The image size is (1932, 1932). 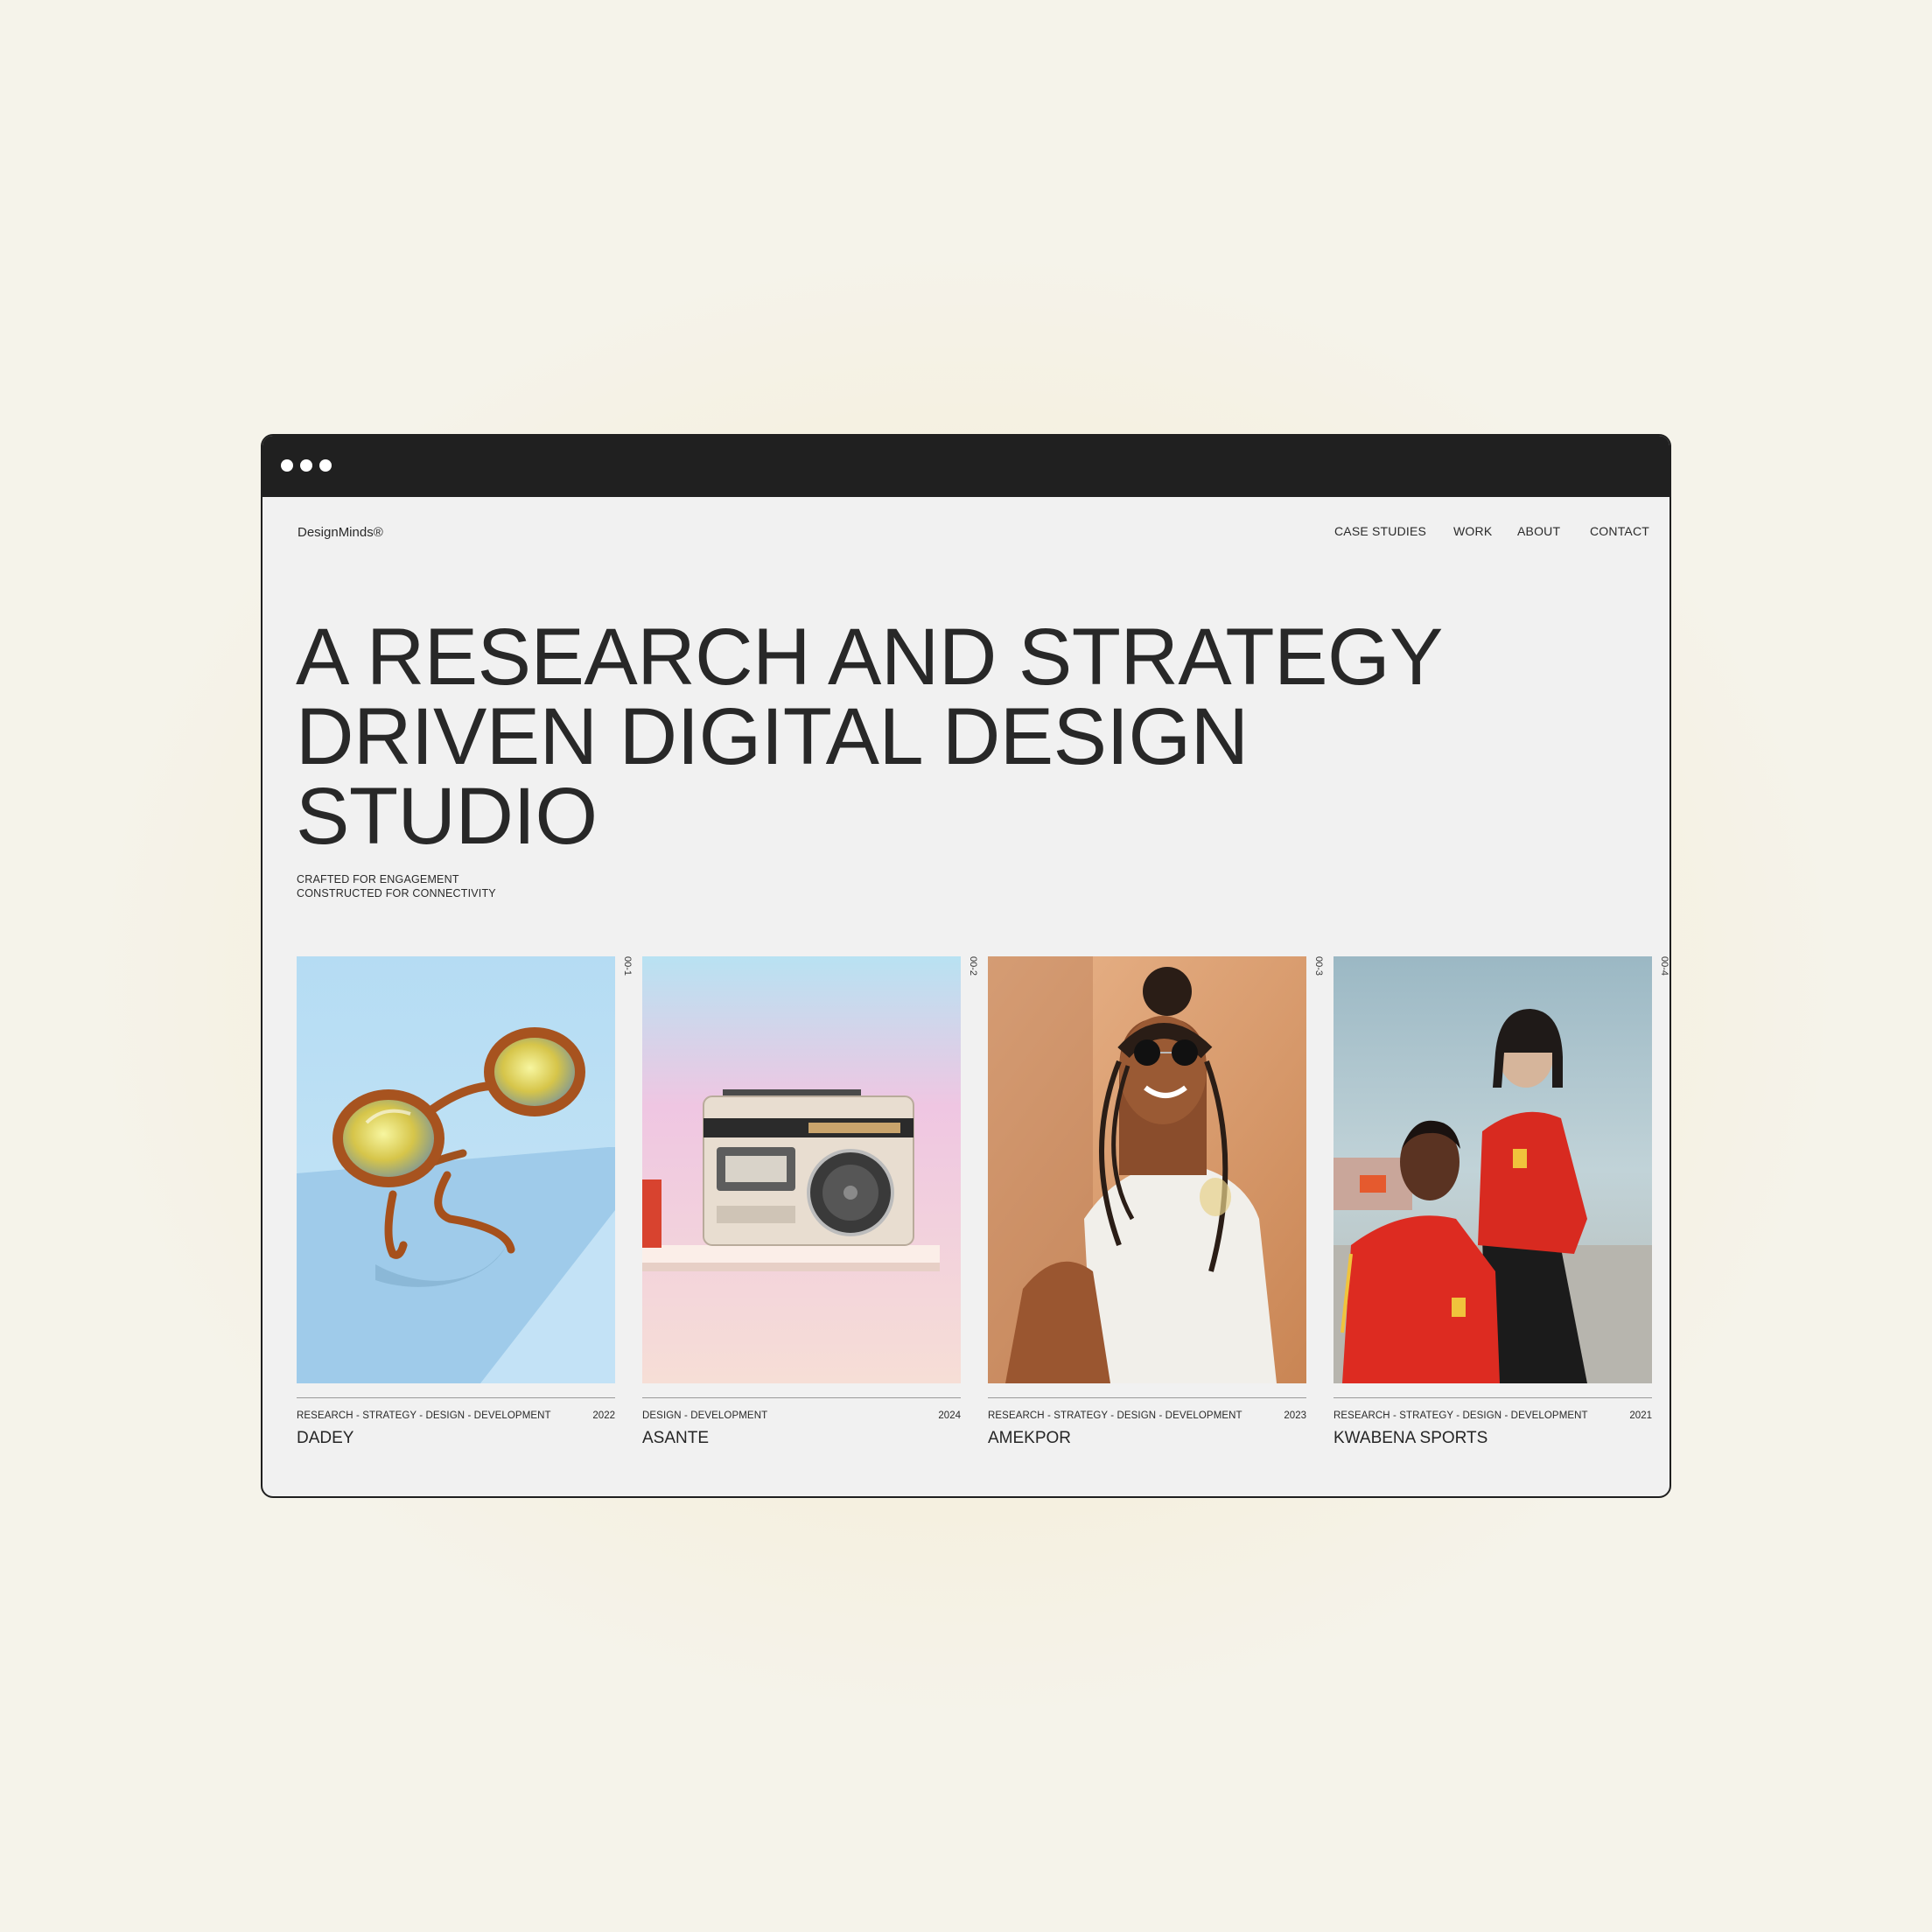 What do you see at coordinates (396, 893) in the screenshot?
I see `tagline-line: CONSTRUCTED FOR CONNECTIVITY` at bounding box center [396, 893].